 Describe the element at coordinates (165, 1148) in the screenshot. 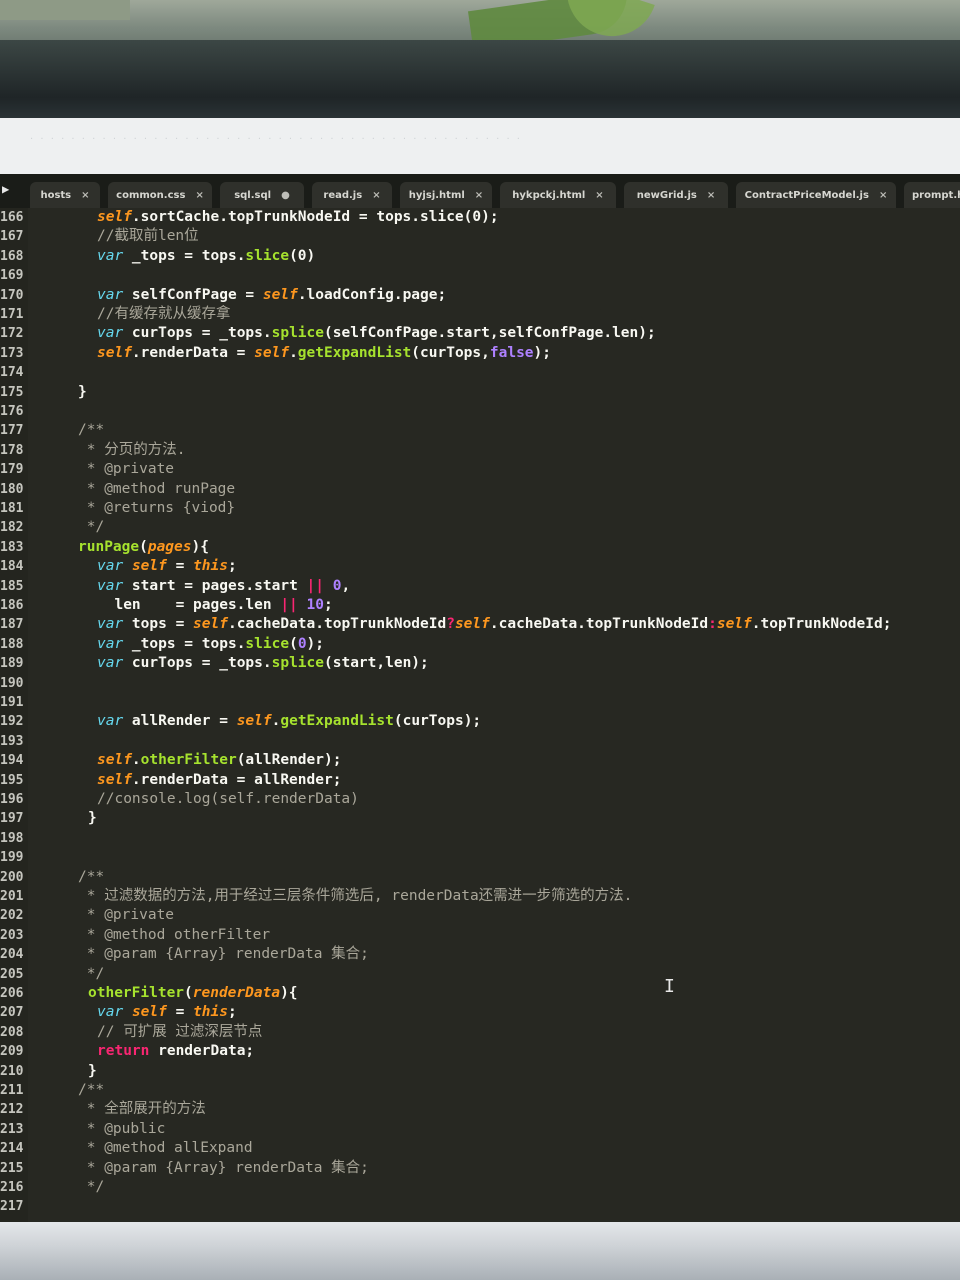

I see `code-line: * @method allExpand` at that location.